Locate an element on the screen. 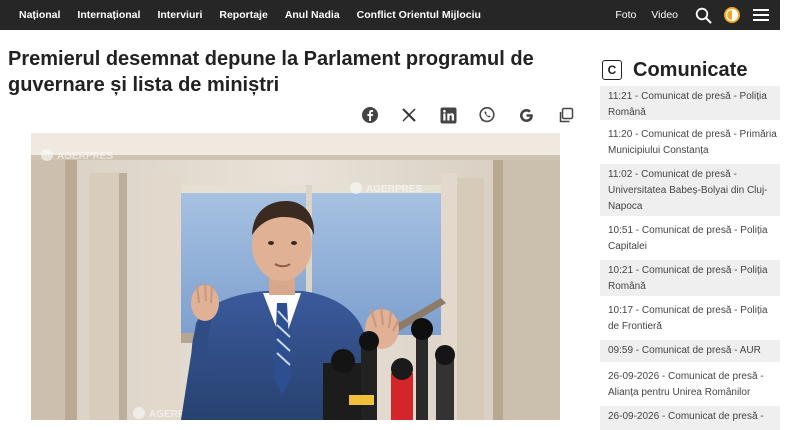 The image size is (800, 430). nav-right: Foto Video is located at coordinates (697, 15).